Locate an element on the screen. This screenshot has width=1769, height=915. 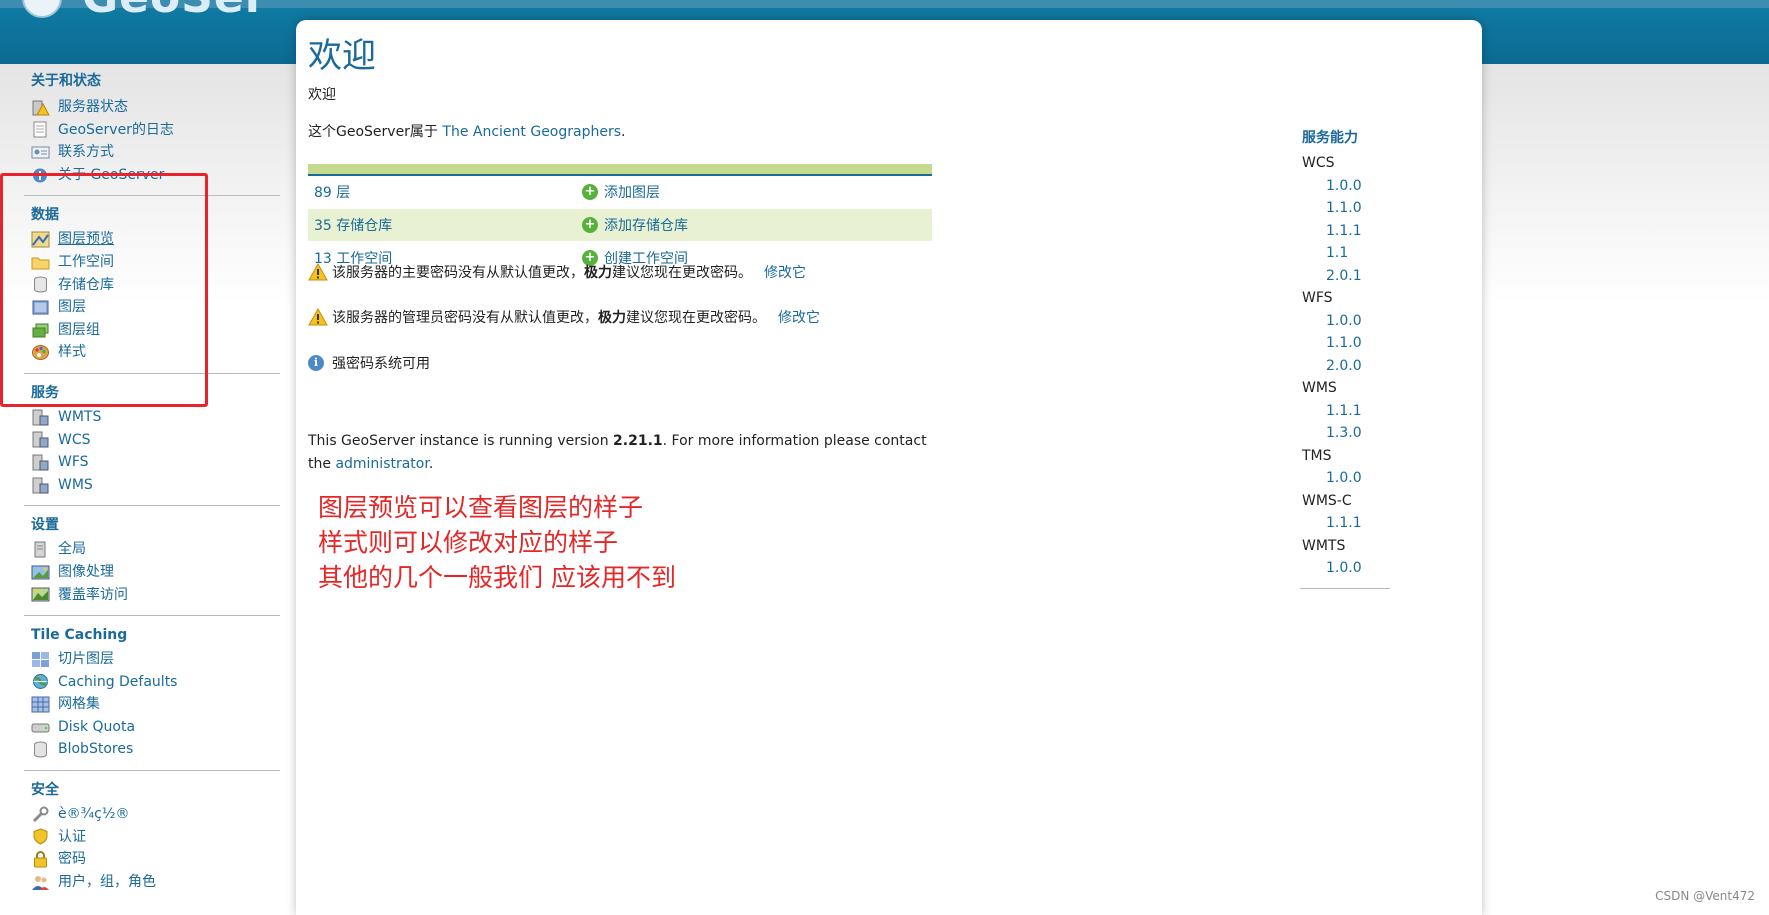
add-layer-action: + 添加图层 is located at coordinates (621, 192).